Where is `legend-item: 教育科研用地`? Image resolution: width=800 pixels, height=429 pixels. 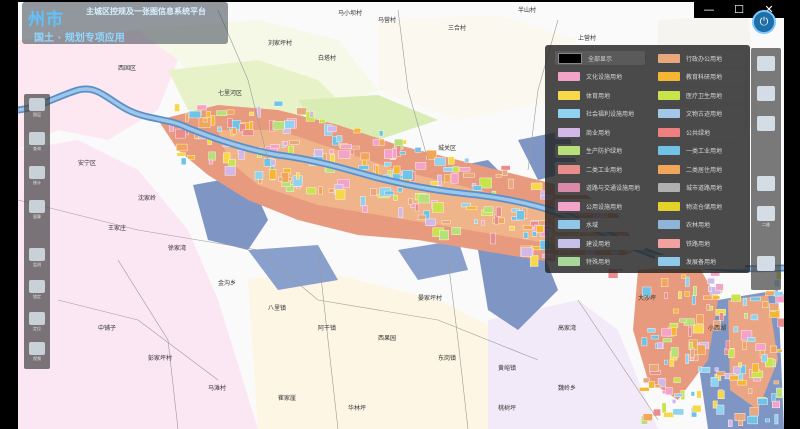 legend-item: 教育科研用地 is located at coordinates (700, 76).